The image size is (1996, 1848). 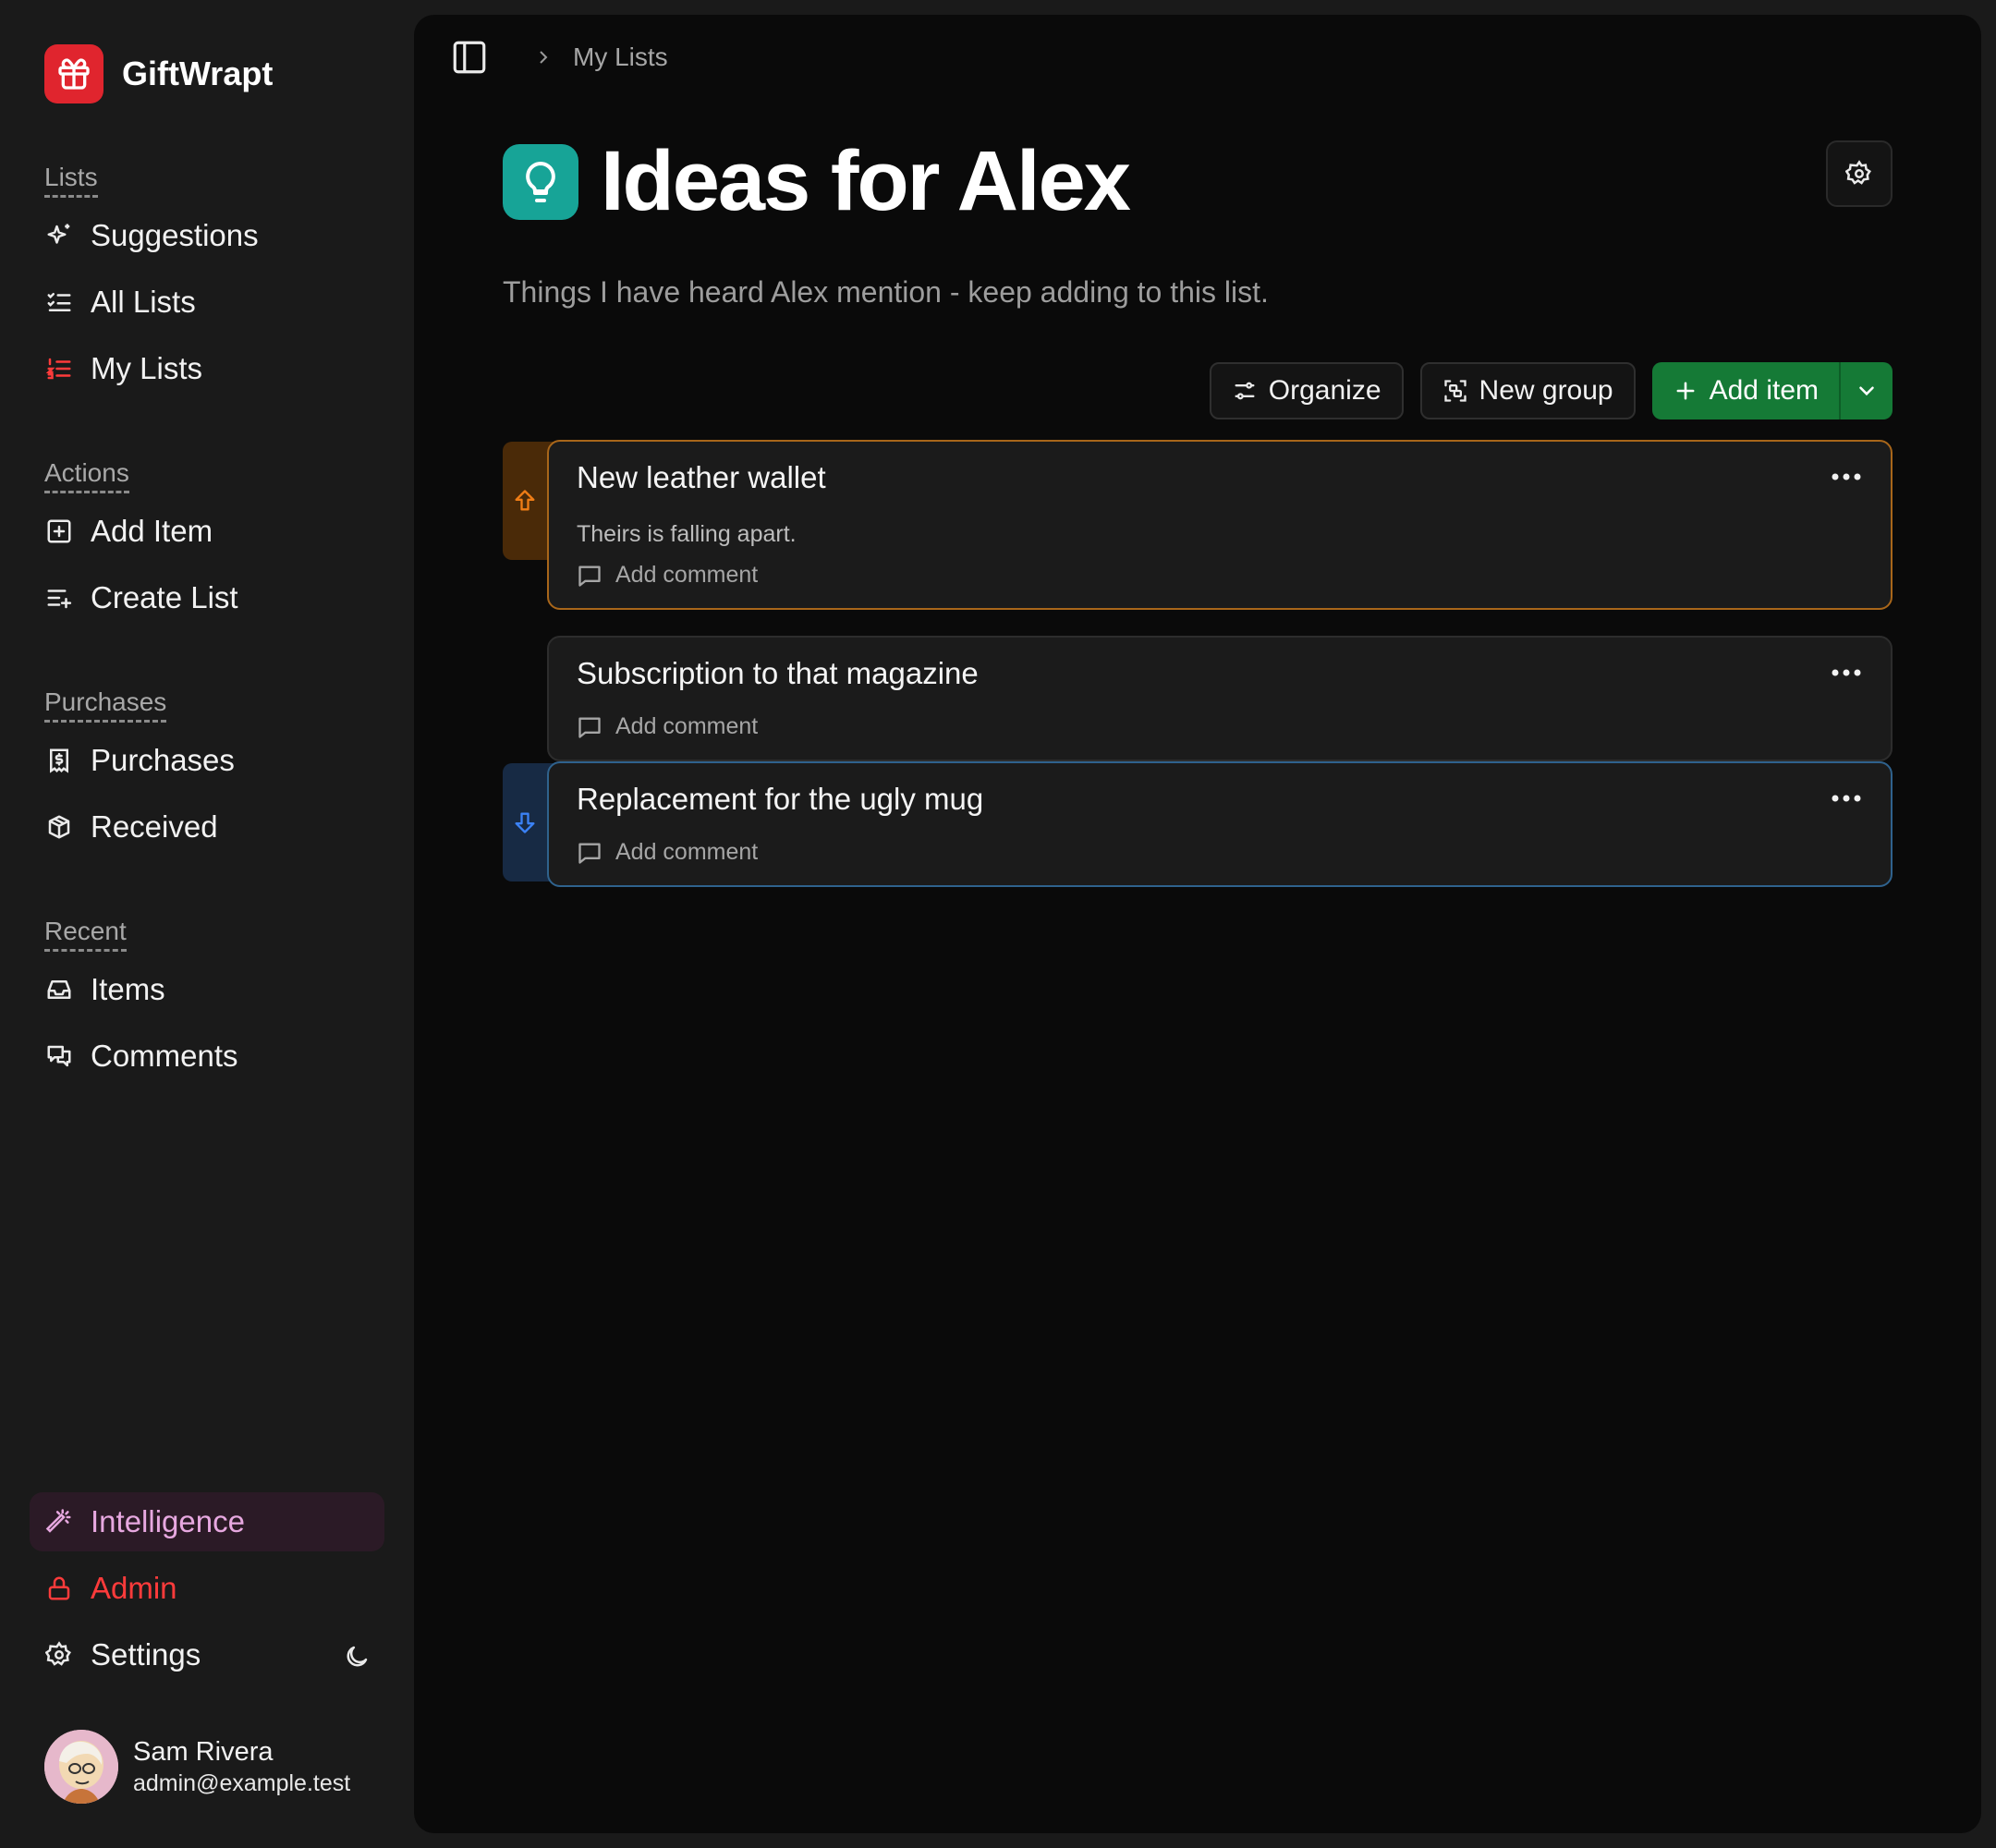 I want to click on list-item: Replacement for the ugly mug Add comment, so click(x=1198, y=826).